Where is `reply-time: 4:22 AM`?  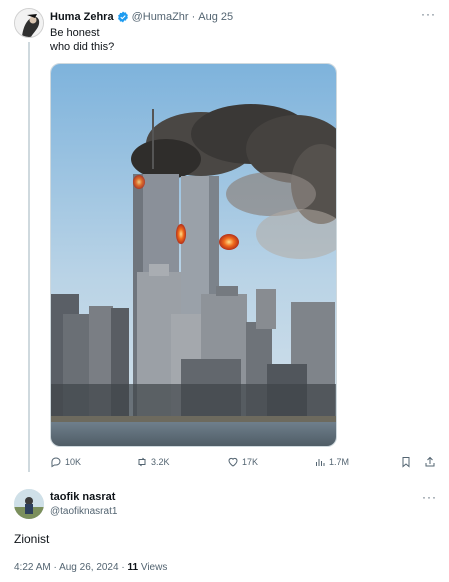
reply-time: 4:22 AM is located at coordinates (32, 567).